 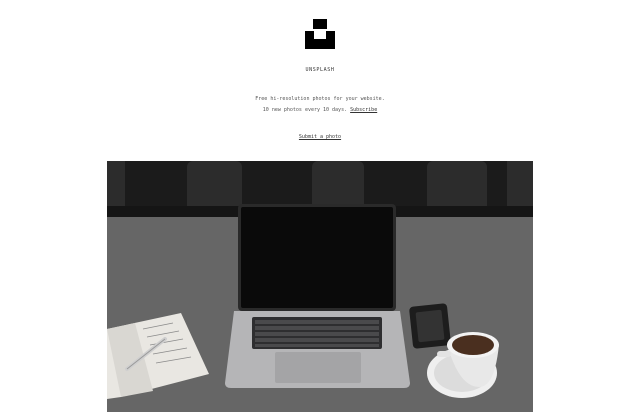 I want to click on subscription-text: 10 new photos every 10 days., so click(x=305, y=110).